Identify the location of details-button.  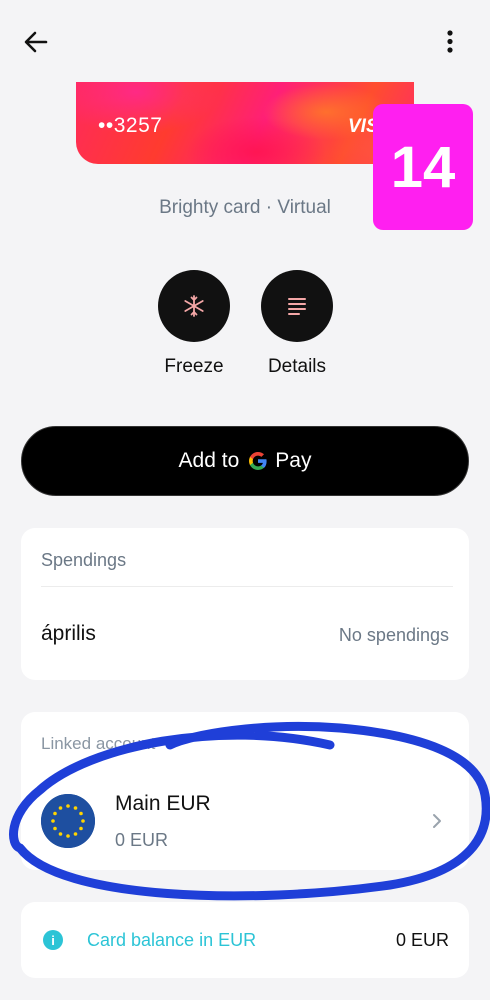
(297, 306).